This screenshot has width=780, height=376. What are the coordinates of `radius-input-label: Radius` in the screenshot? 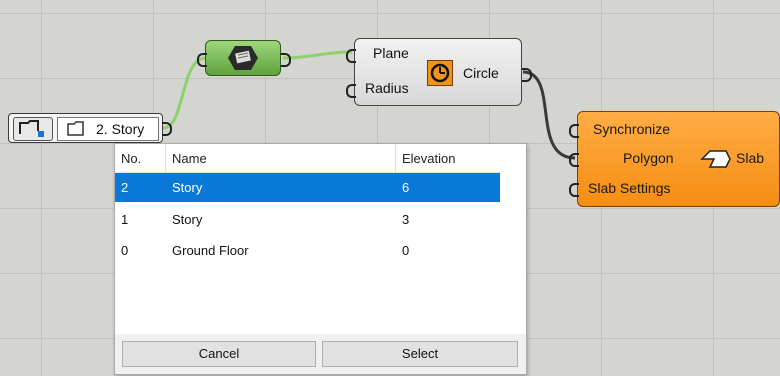 It's located at (387, 88).